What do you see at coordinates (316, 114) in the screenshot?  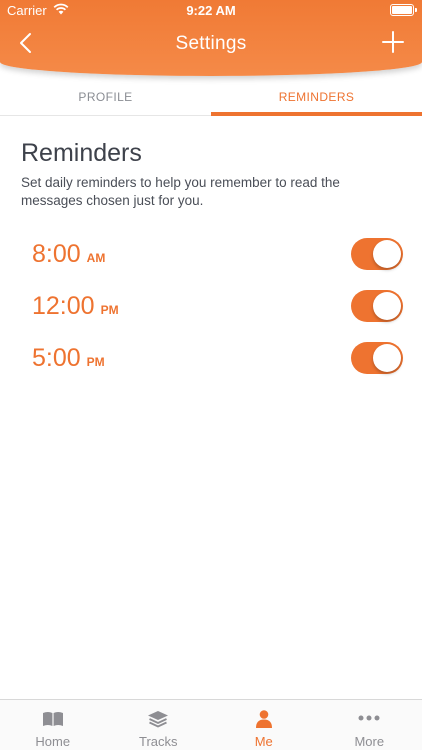 I see `active-tab-indicator` at bounding box center [316, 114].